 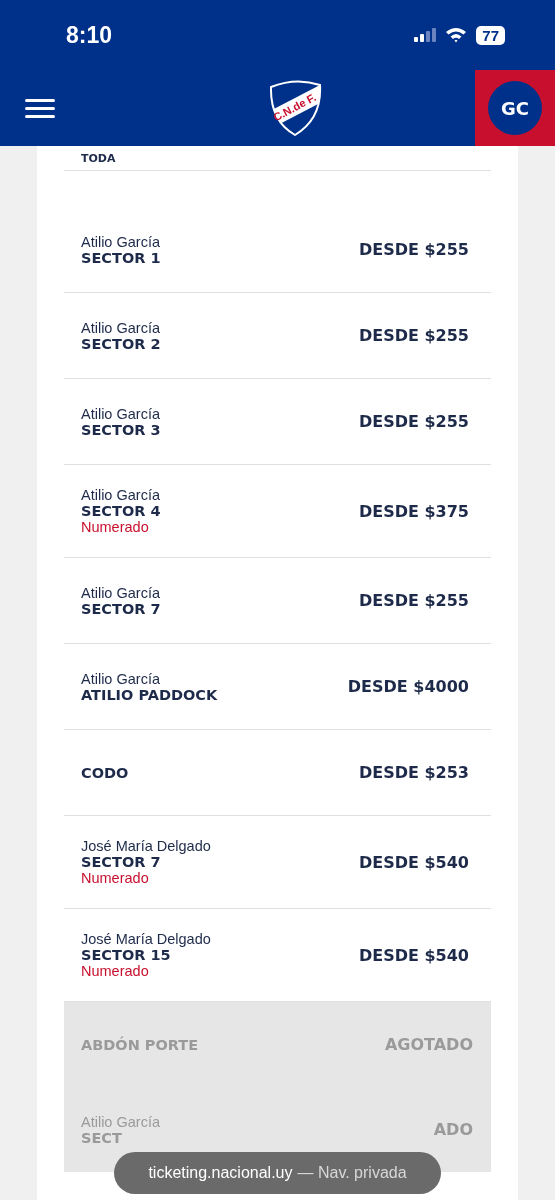 What do you see at coordinates (121, 511) in the screenshot?
I see `sector-name: SECTOR 4` at bounding box center [121, 511].